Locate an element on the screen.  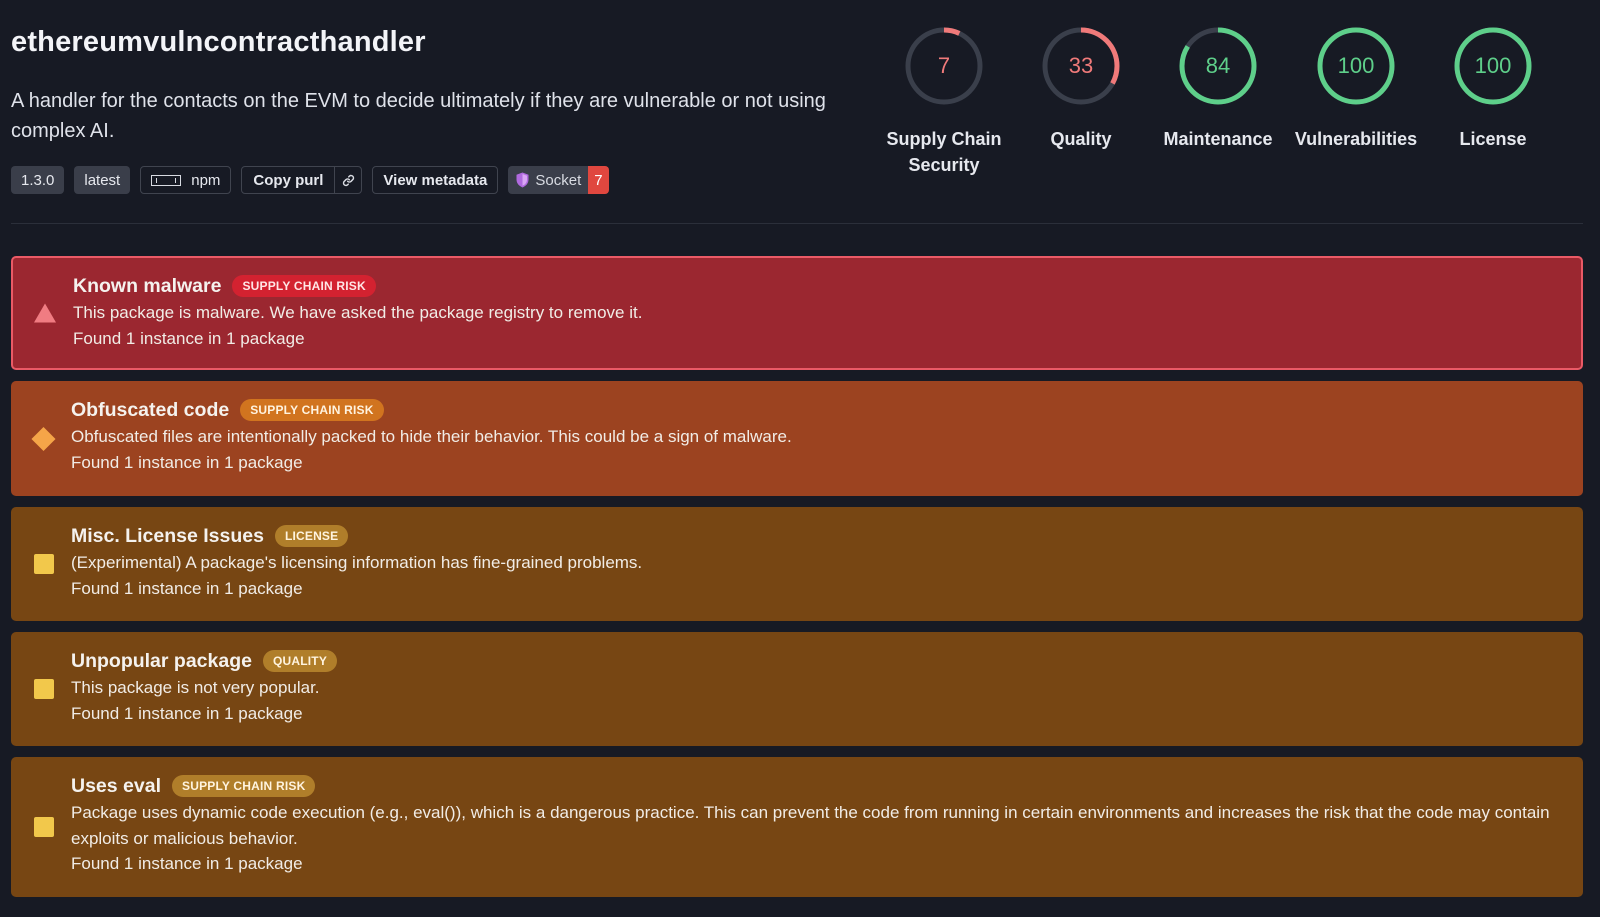
socket-badge: Socket 7 is located at coordinates (558, 180).